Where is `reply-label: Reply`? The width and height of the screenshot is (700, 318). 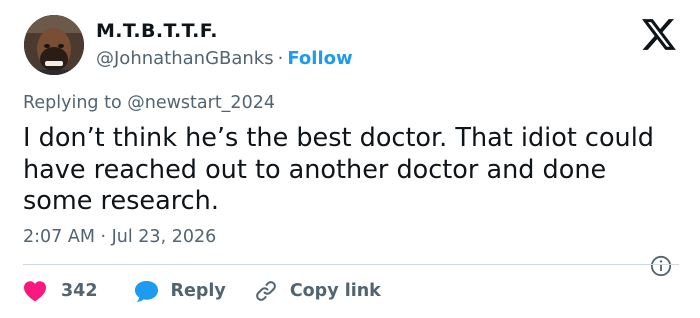 reply-label: Reply is located at coordinates (198, 291).